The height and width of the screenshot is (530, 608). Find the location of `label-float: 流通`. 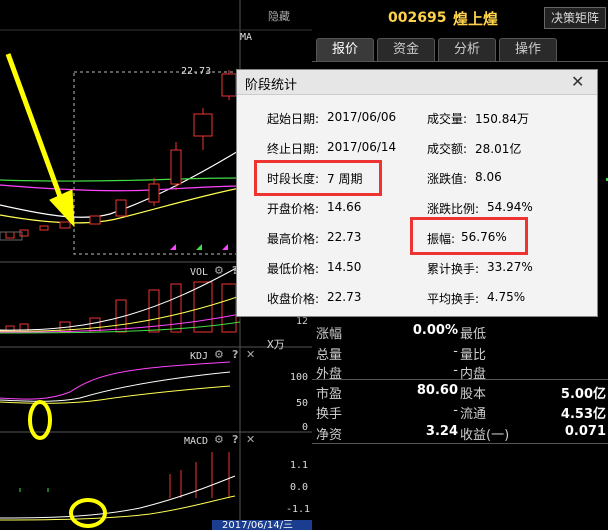

label-float: 流通 is located at coordinates (473, 414).